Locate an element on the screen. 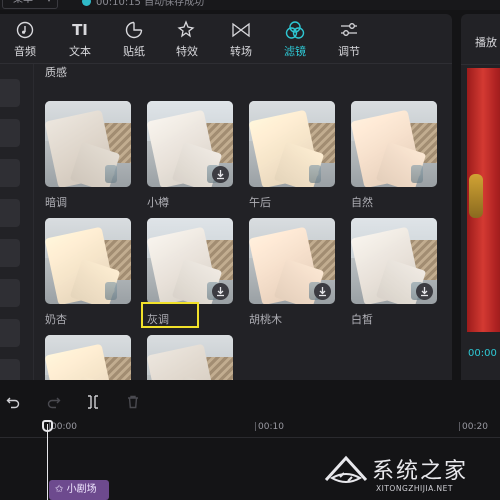  filter-card-wuhou: 午后 is located at coordinates (292, 155).